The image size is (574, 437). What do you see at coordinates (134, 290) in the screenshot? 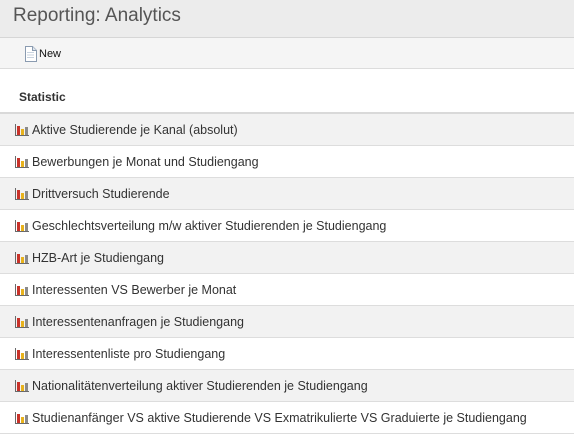
I see `row-label: Interessenten VS Bewerber je Monat` at bounding box center [134, 290].